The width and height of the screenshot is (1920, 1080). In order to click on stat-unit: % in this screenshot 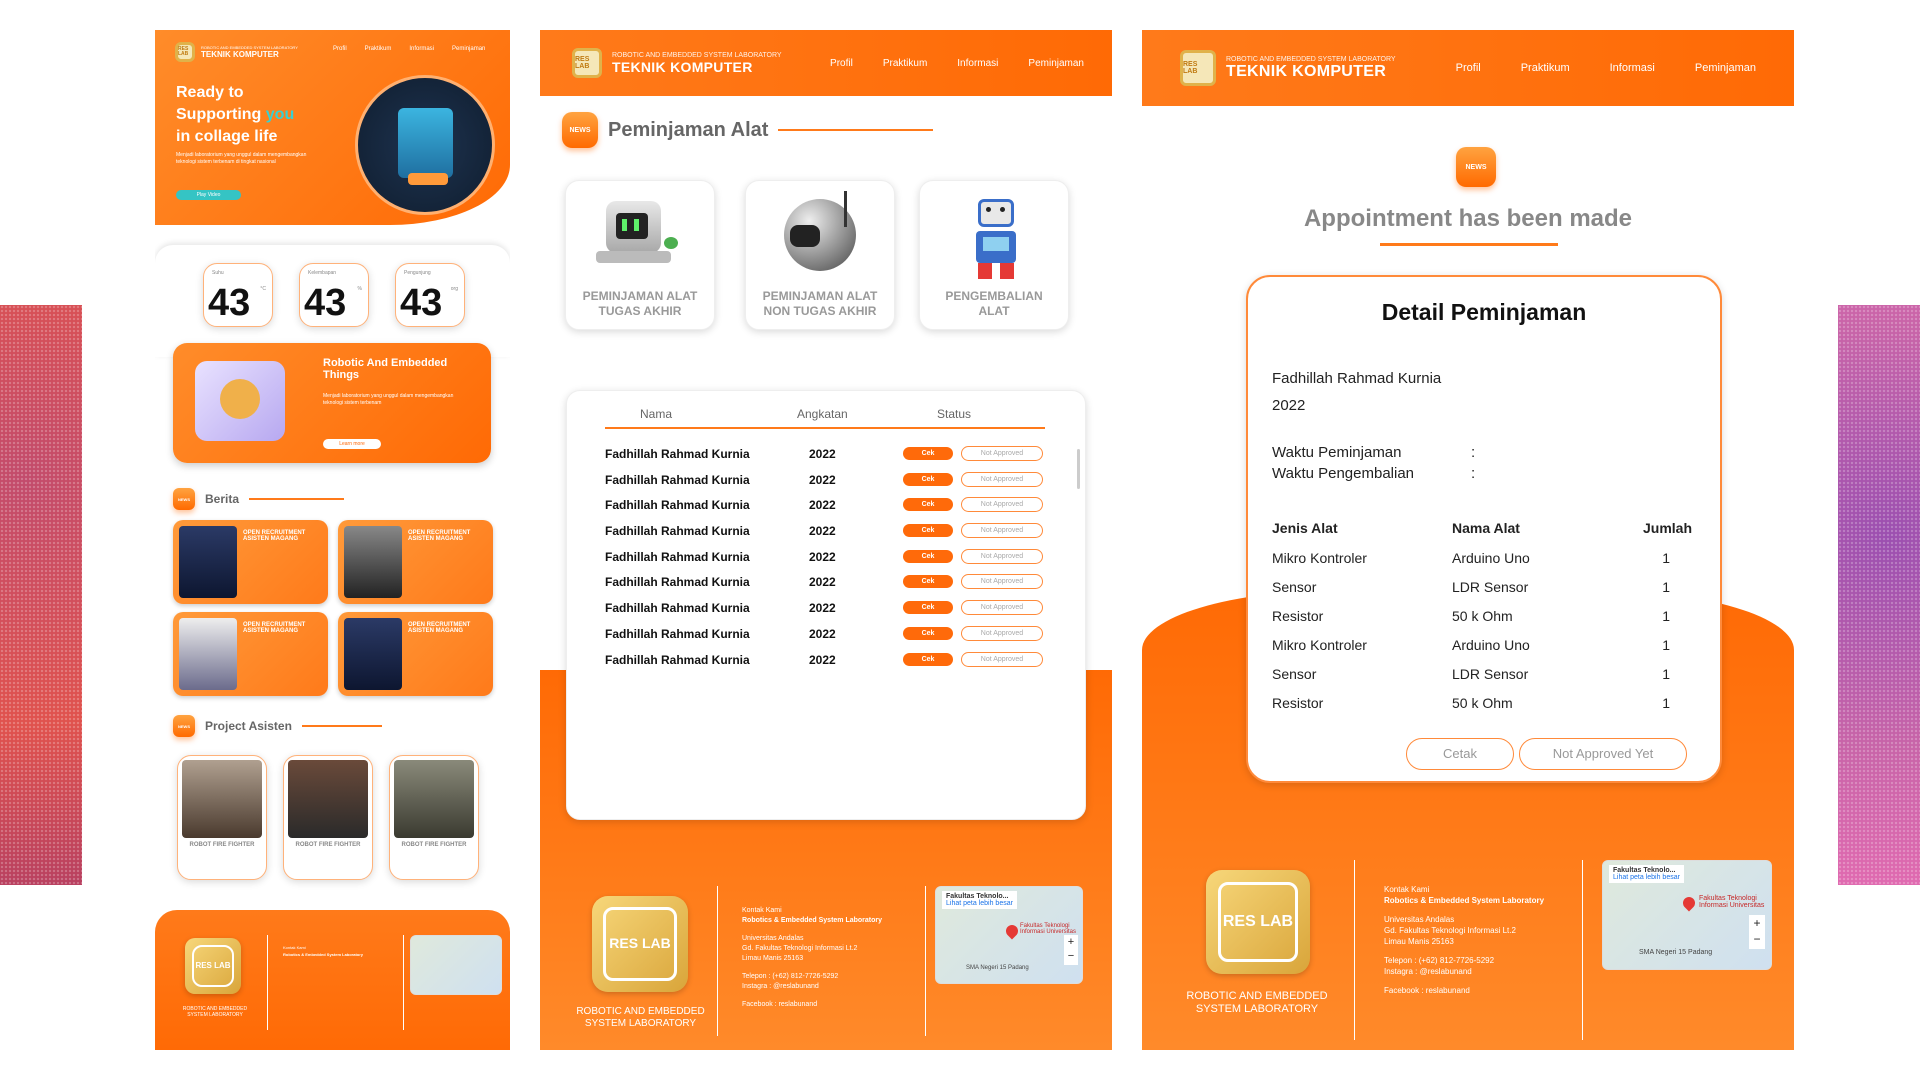, I will do `click(359, 289)`.